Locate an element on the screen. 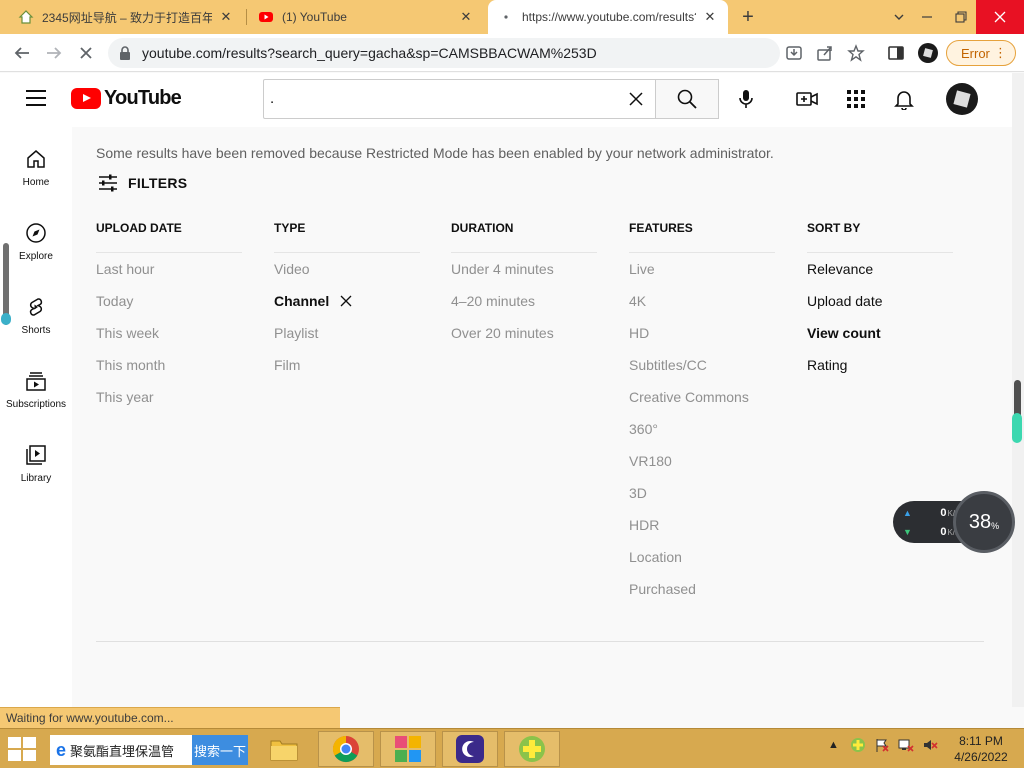 This screenshot has height=768, width=1024. gauge-percent-value: 38 is located at coordinates (980, 521).